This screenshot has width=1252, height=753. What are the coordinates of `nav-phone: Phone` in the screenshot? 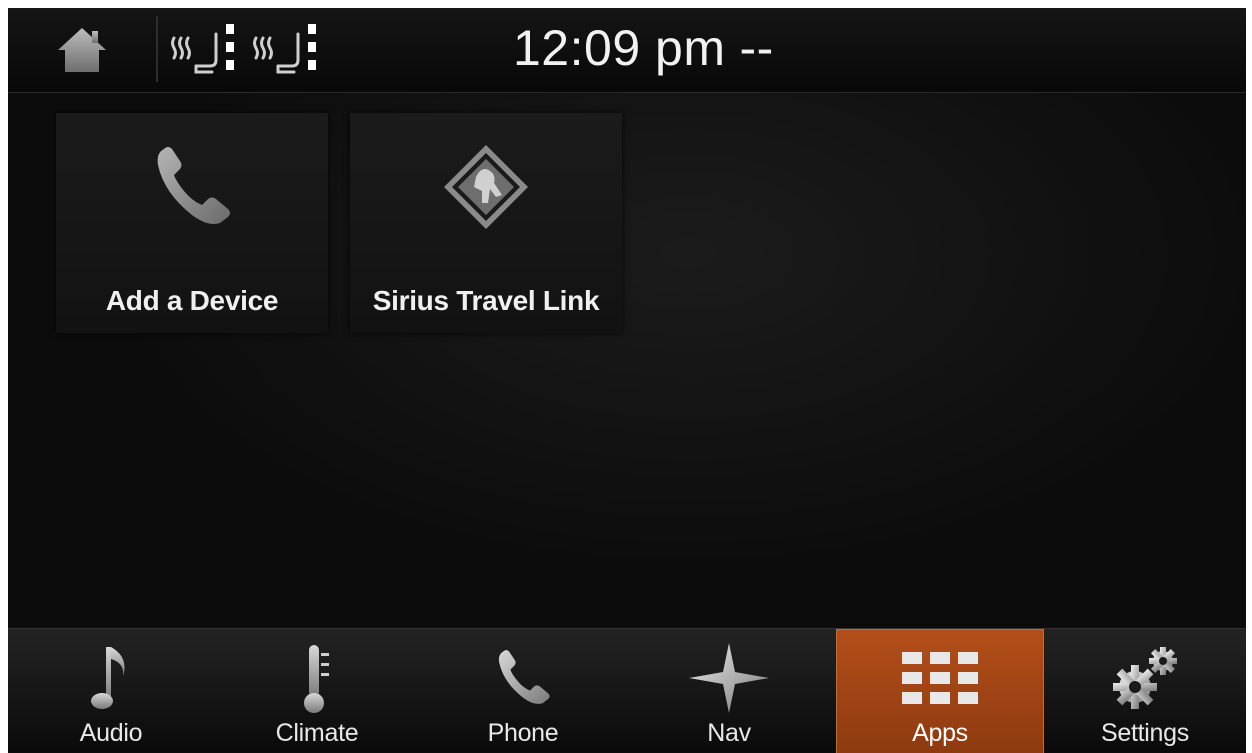 It's located at (523, 691).